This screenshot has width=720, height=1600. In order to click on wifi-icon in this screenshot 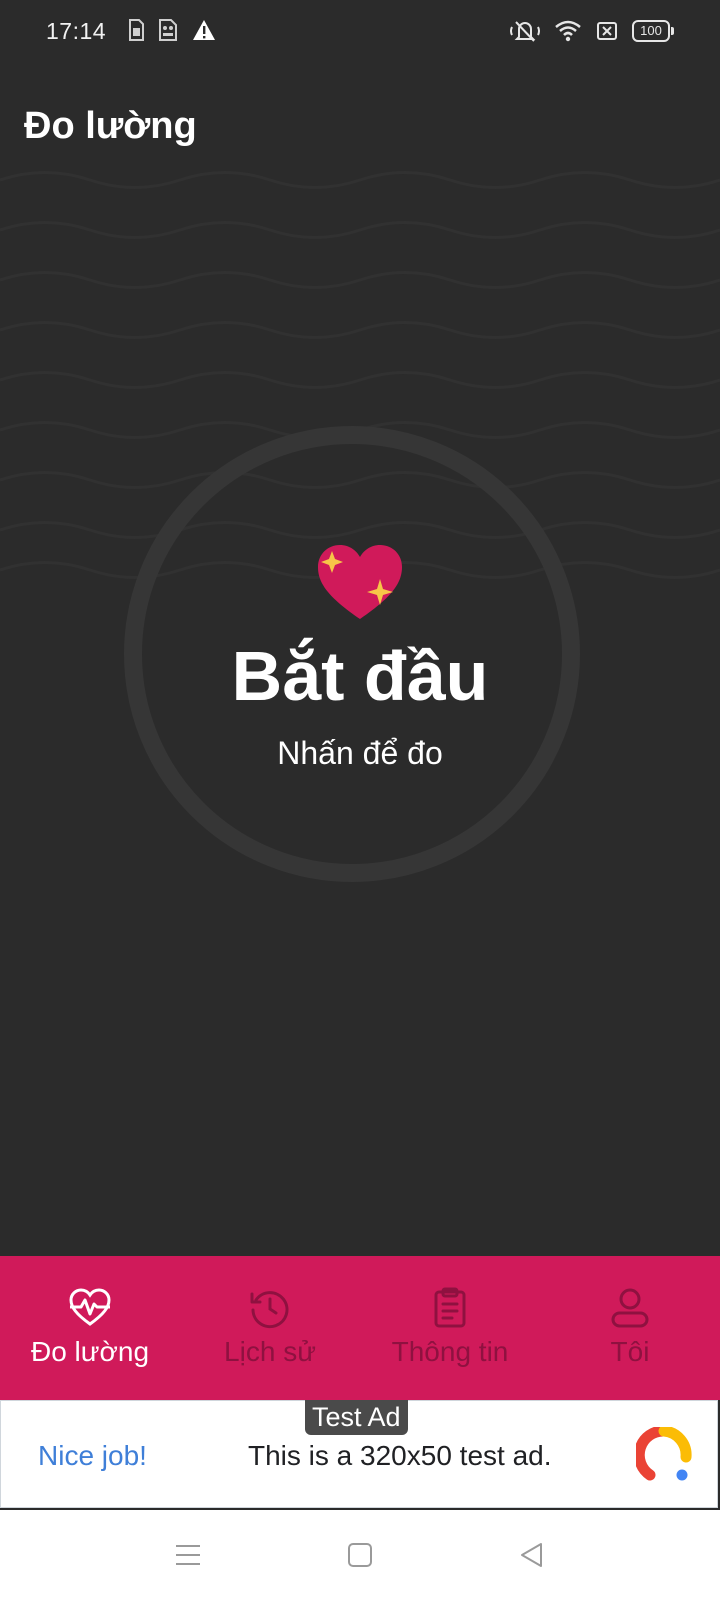, I will do `click(568, 31)`.